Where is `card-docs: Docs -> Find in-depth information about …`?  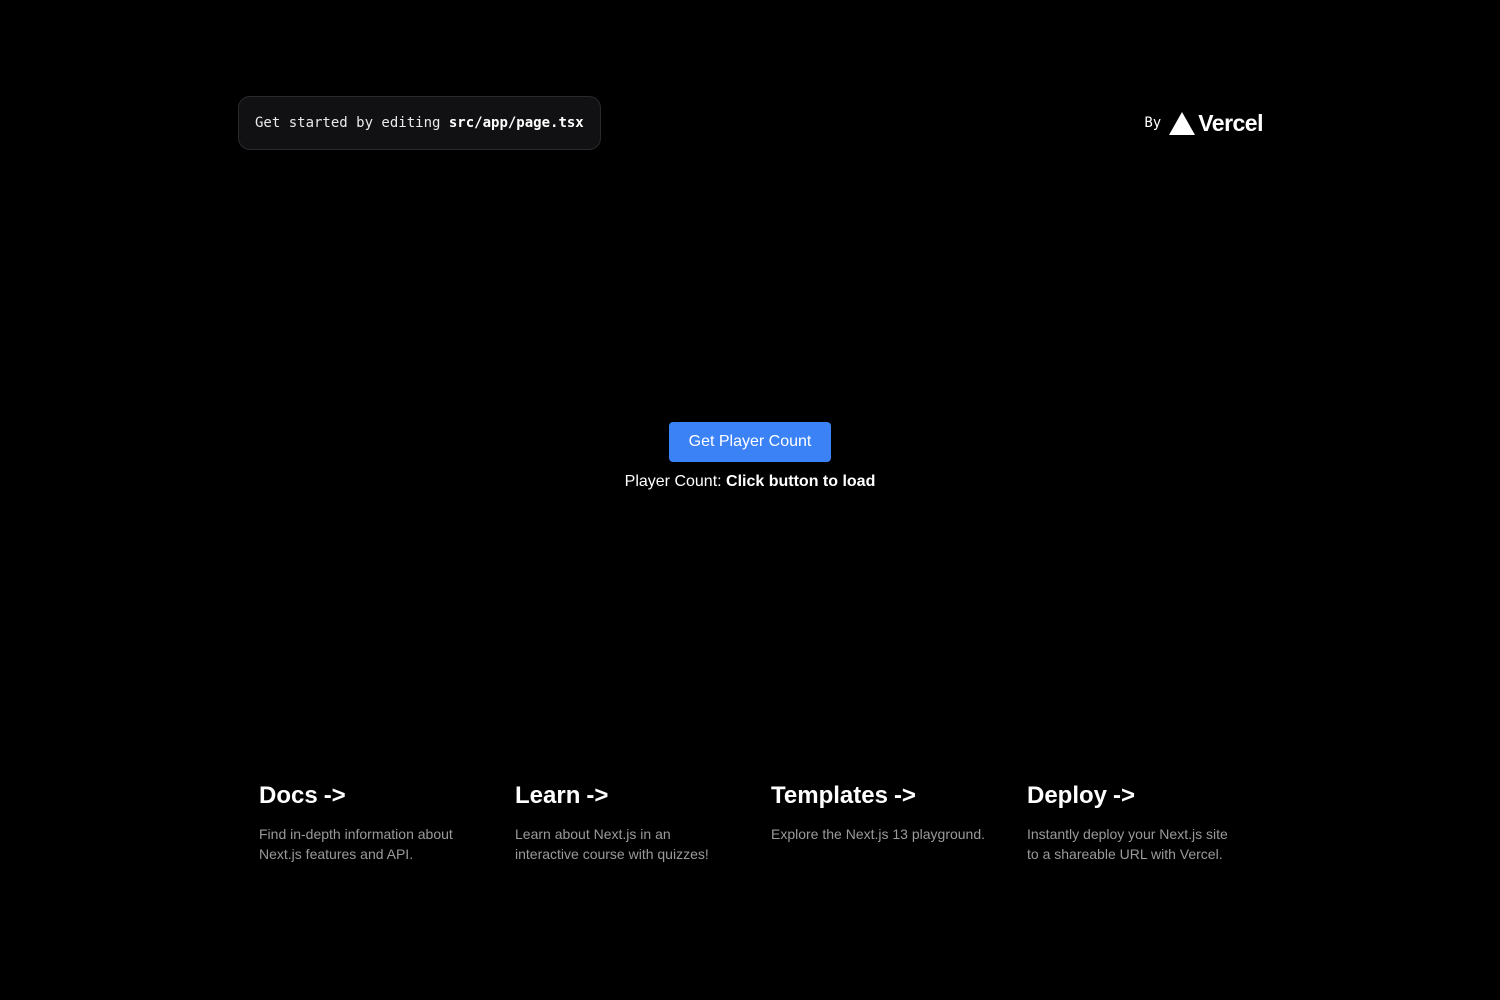
card-docs: Docs -> Find in-depth information about … is located at coordinates (371, 823).